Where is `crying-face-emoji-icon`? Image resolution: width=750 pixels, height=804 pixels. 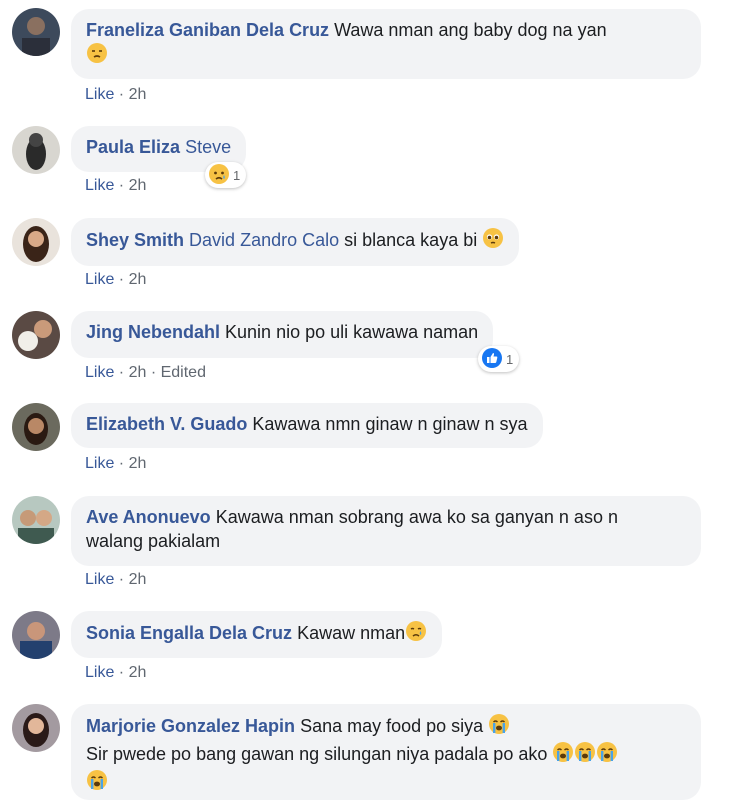 crying-face-emoji-icon is located at coordinates (416, 634).